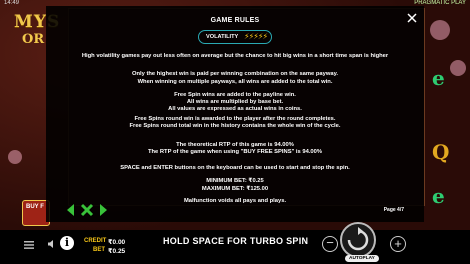 The width and height of the screenshot is (470, 264). I want to click on close-icon, so click(412, 18).